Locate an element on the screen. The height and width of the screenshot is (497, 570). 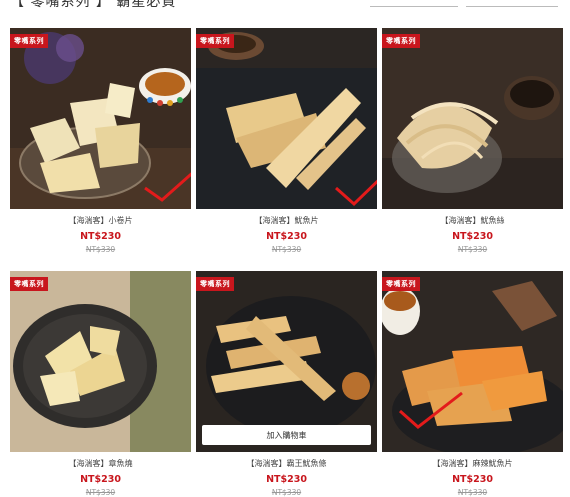
product-card: 零嘴系列 【海湍客】魷魚片 NT$230 NT$330 is located at coordinates (286, 141).